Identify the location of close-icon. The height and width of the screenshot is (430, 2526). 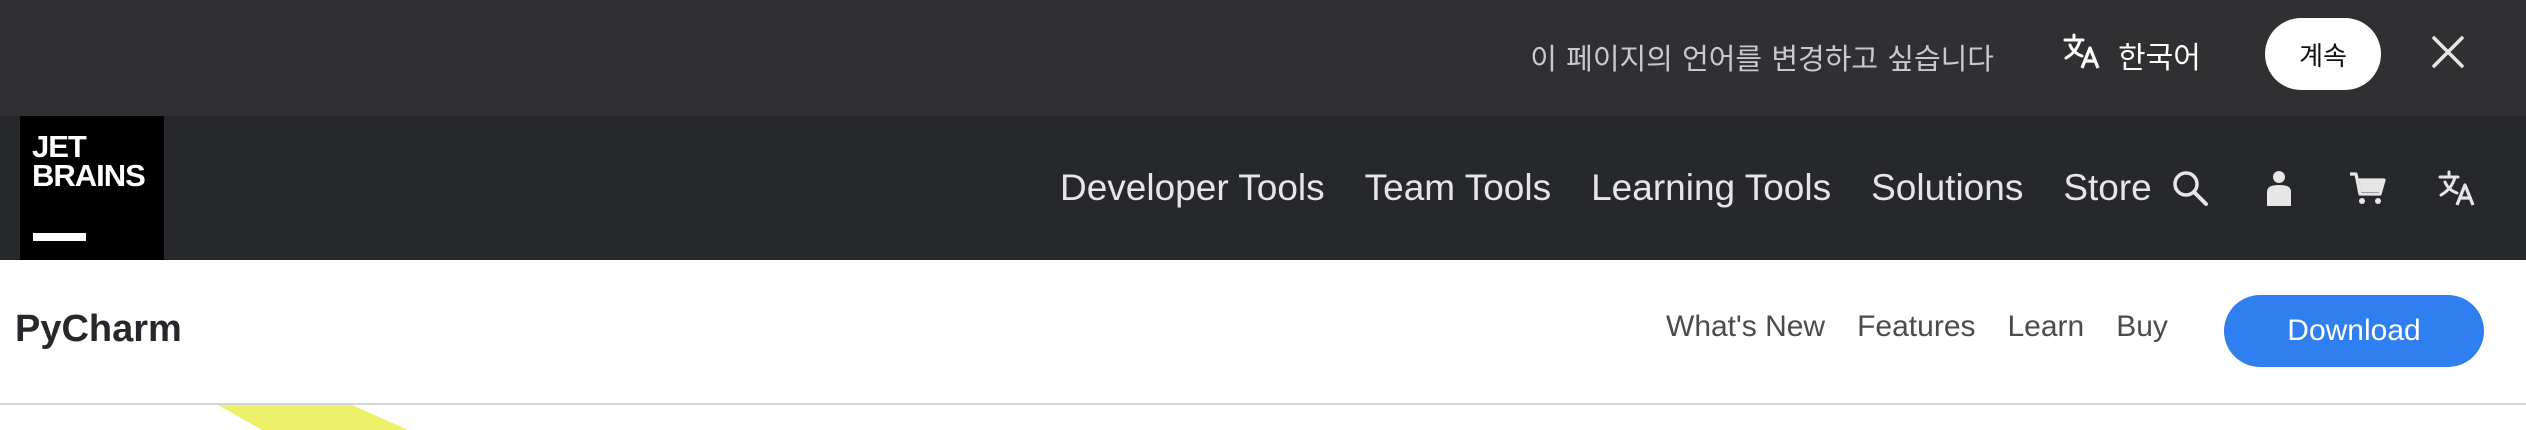
(2448, 52).